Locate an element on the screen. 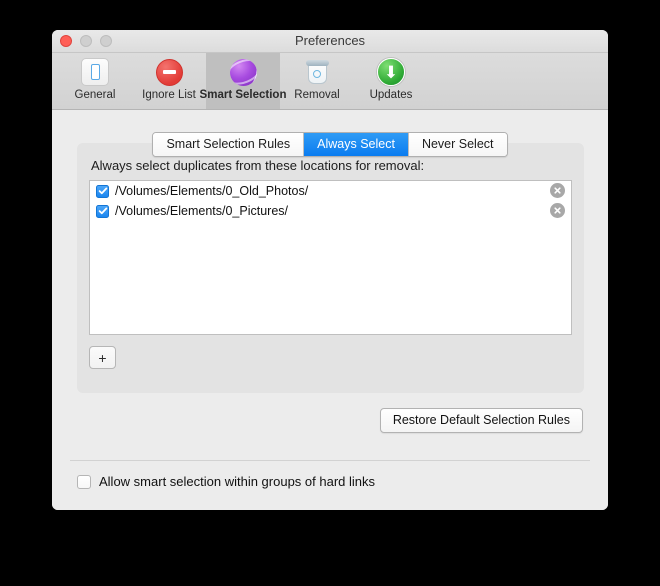 The height and width of the screenshot is (586, 660). toolbar-item-general: General is located at coordinates (95, 81).